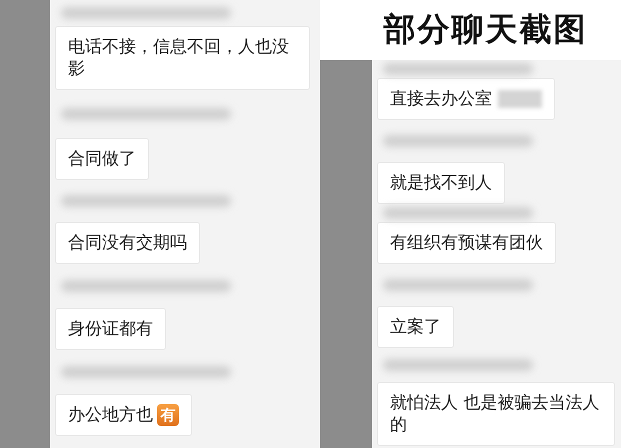 Image resolution: width=621 pixels, height=448 pixels. I want to click on message-text: 电话不接，信息不回，人也没影, so click(178, 58).